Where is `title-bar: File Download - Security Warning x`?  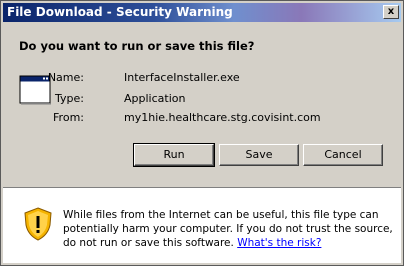
title-bar: File Download - Security Warning x is located at coordinates (202, 12).